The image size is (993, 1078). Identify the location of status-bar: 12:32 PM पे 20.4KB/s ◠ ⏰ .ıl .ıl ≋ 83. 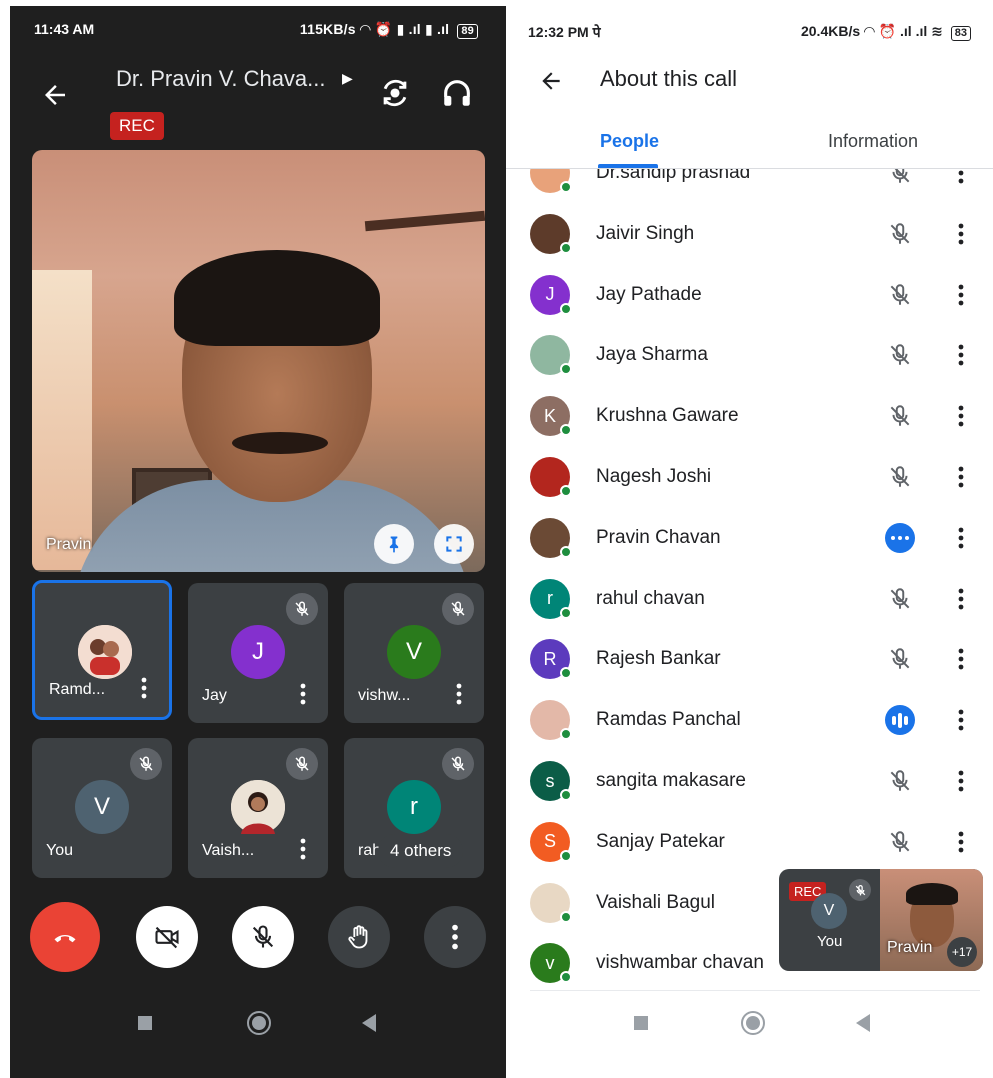
(749, 29).